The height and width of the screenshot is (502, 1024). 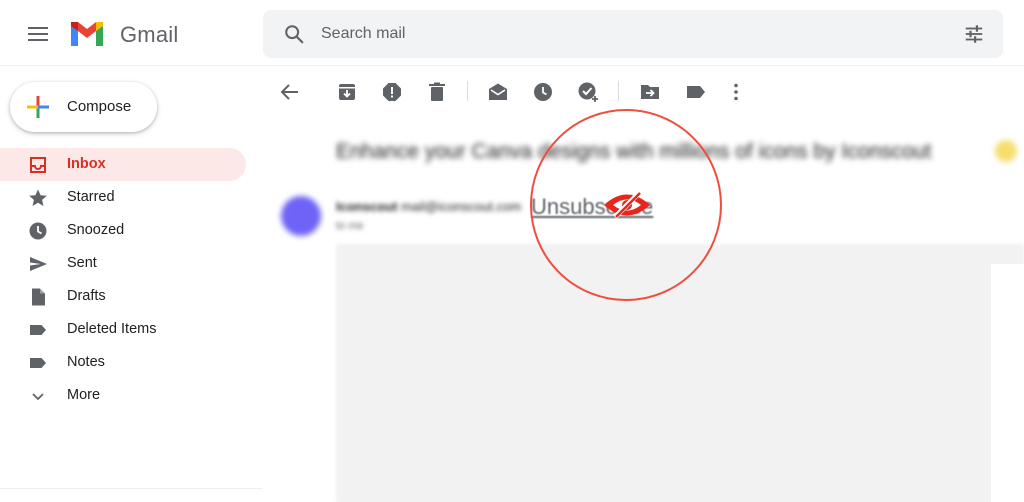 I want to click on report-spam-icon, so click(x=392, y=92).